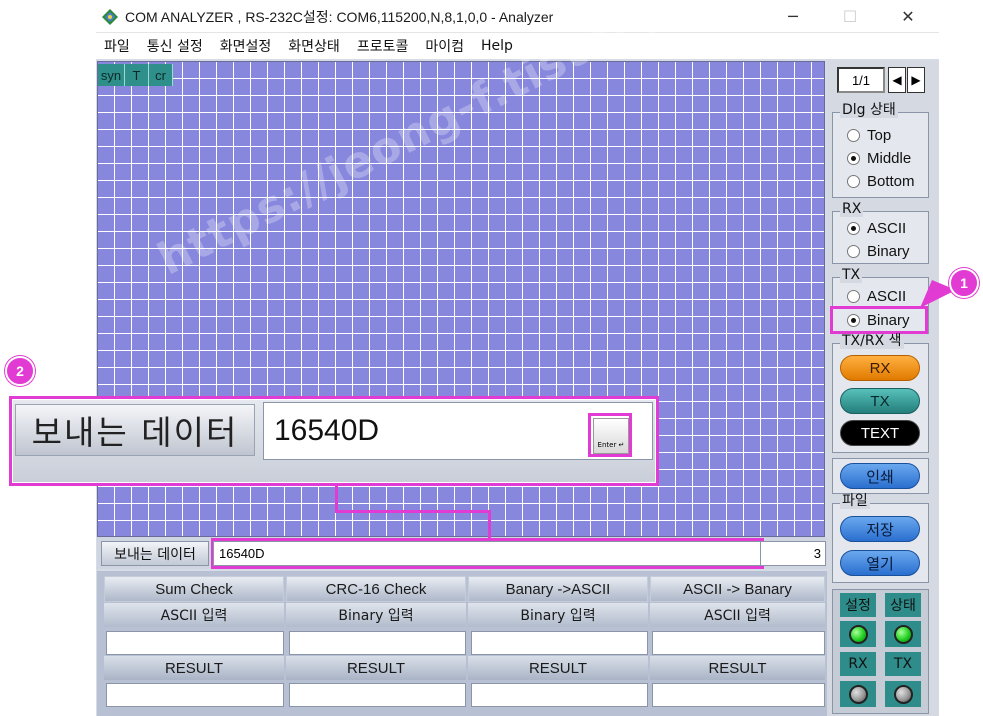 Image resolution: width=983 pixels, height=716 pixels. Describe the element at coordinates (872, 341) in the screenshot. I see `txrx-color-title: TX/RX 색` at that location.